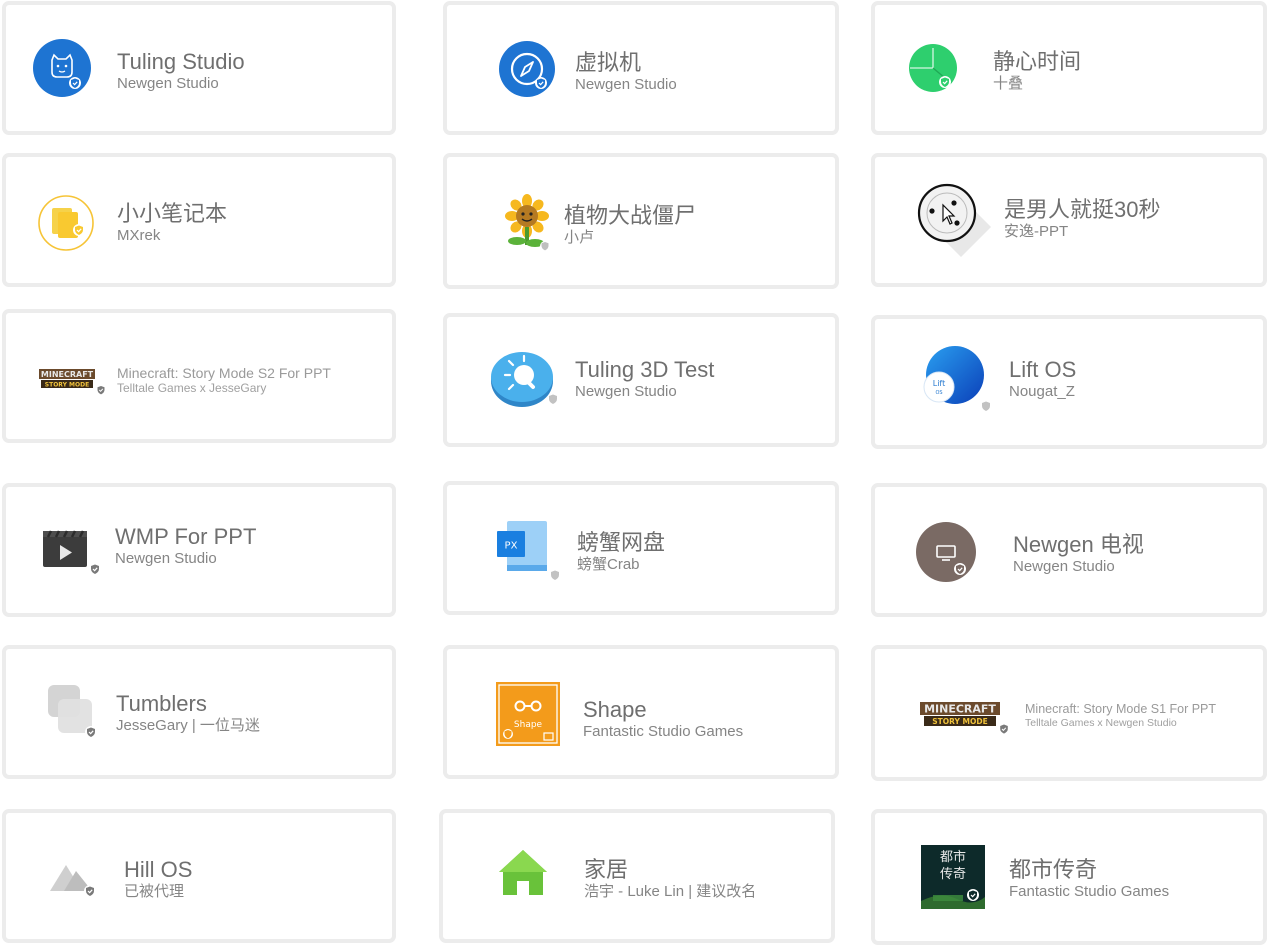 The image size is (1268, 945). I want to click on app-card-tumblers: Tumblers JesseGary | 一位马迷, so click(199, 712).